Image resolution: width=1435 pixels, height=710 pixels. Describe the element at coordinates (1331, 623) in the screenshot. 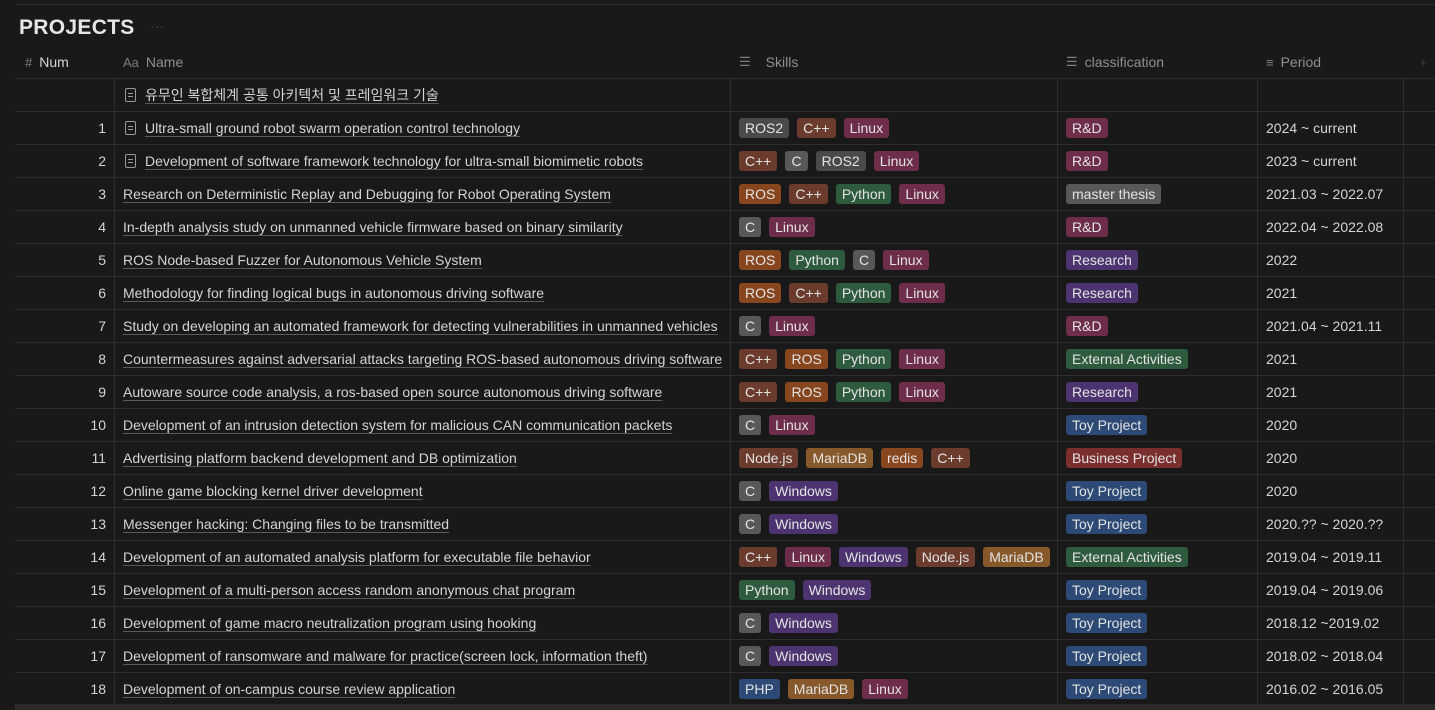

I see `row-period: 2018.12 ~2019.02` at that location.